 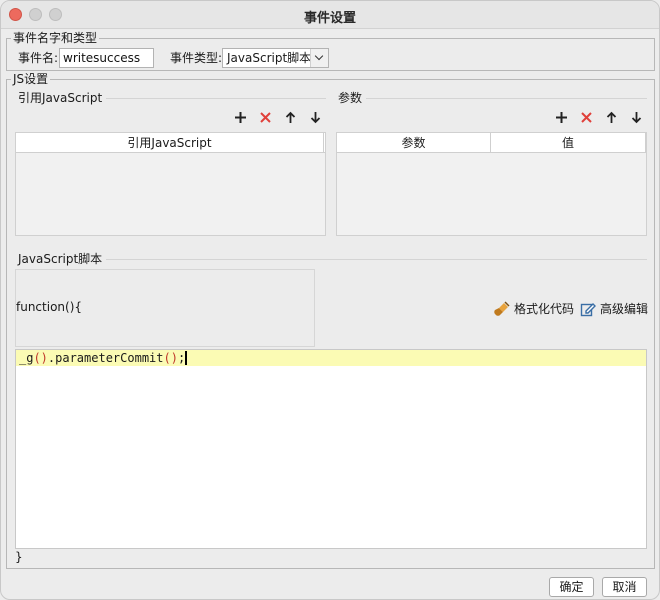 I want to click on params-column-header-value: 值, so click(x=568, y=143).